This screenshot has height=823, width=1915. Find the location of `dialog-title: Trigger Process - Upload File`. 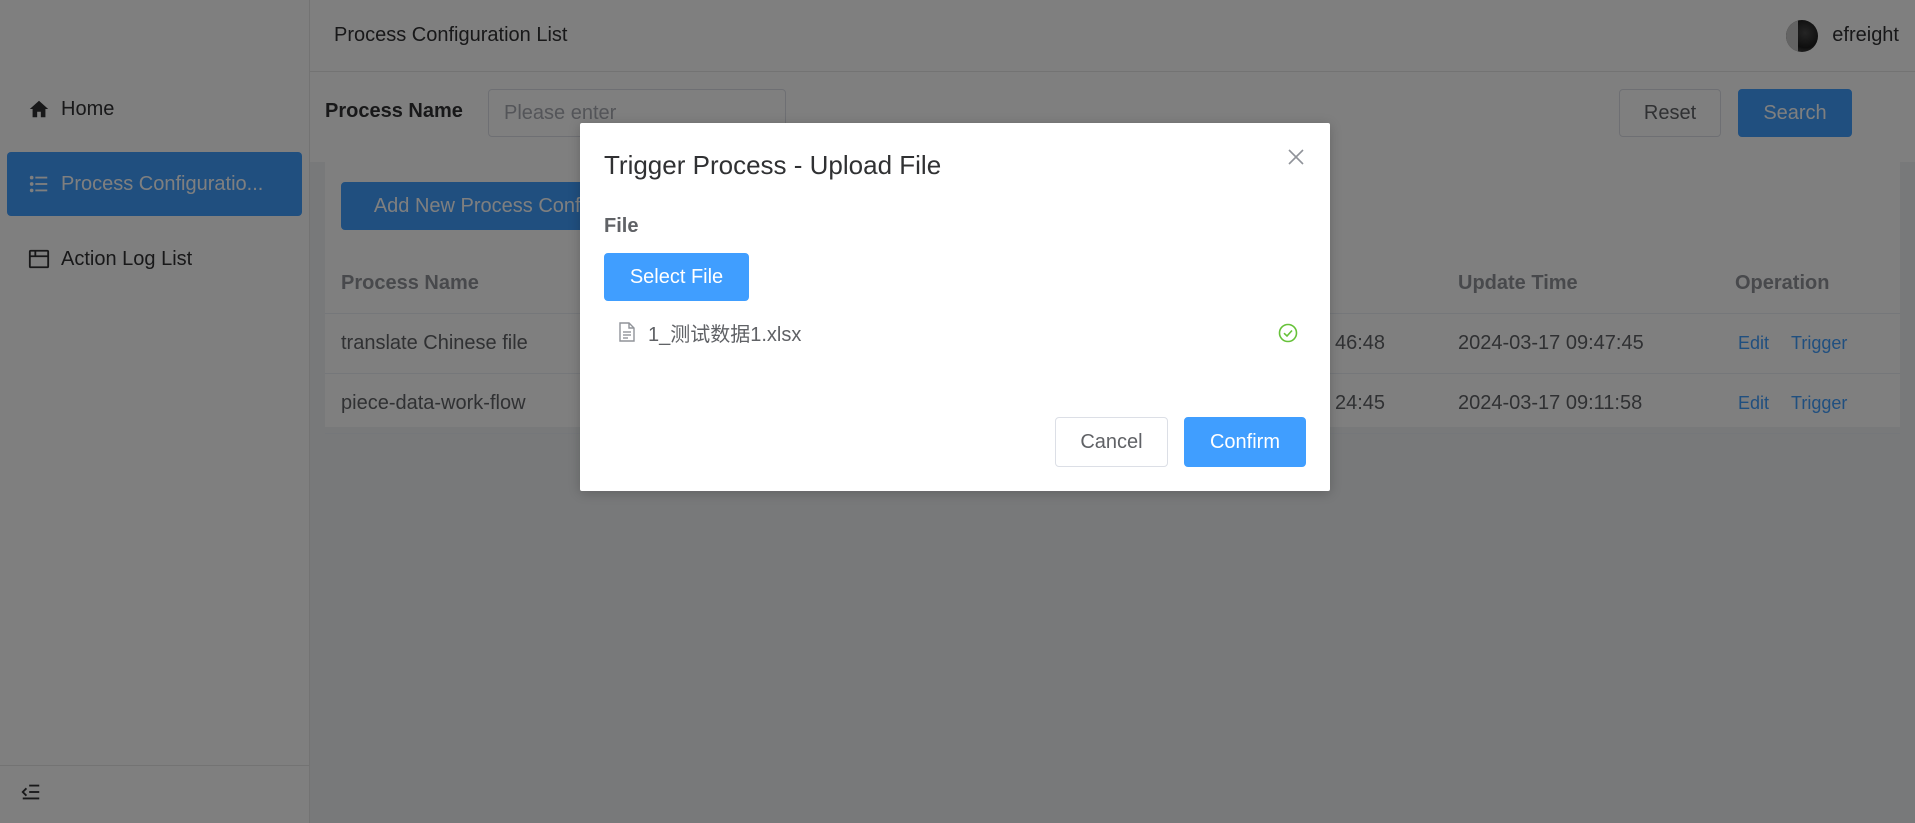

dialog-title: Trigger Process - Upload File is located at coordinates (773, 165).